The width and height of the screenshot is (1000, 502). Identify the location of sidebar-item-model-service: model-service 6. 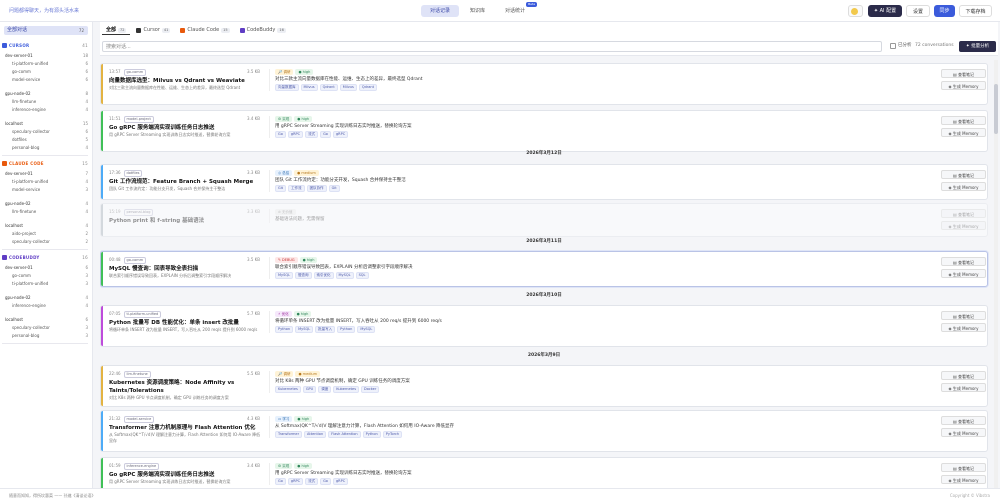
(50, 80).